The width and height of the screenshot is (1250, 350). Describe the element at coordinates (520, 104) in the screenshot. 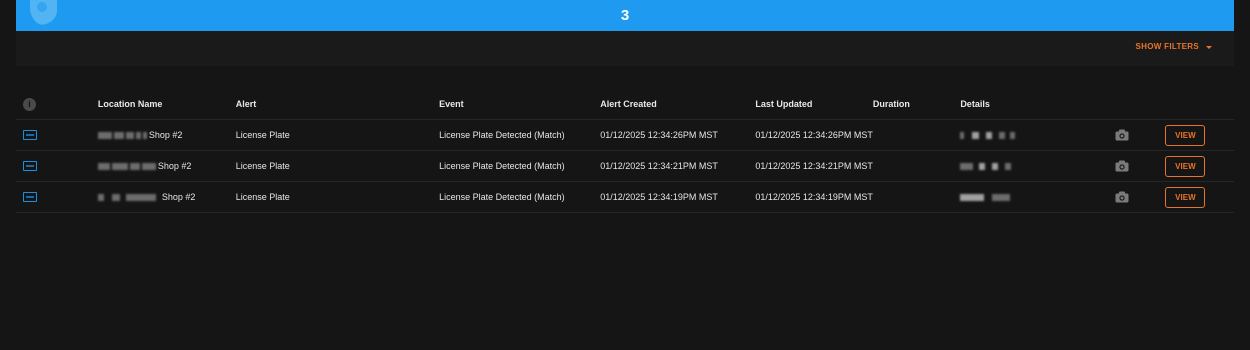

I see `header-event: Event` at that location.